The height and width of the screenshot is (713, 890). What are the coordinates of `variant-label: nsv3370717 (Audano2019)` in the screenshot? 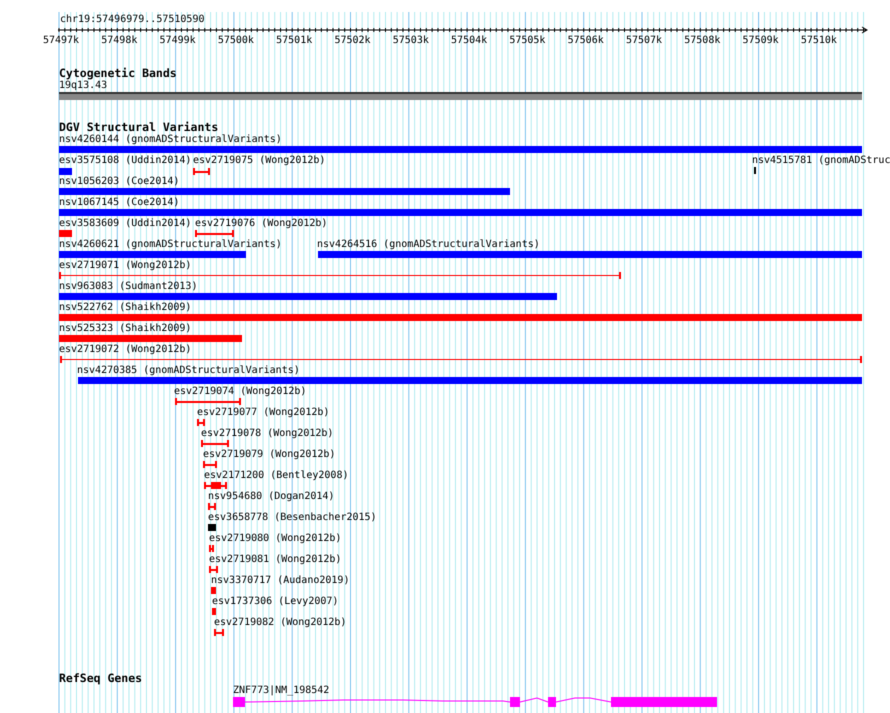 It's located at (280, 581).